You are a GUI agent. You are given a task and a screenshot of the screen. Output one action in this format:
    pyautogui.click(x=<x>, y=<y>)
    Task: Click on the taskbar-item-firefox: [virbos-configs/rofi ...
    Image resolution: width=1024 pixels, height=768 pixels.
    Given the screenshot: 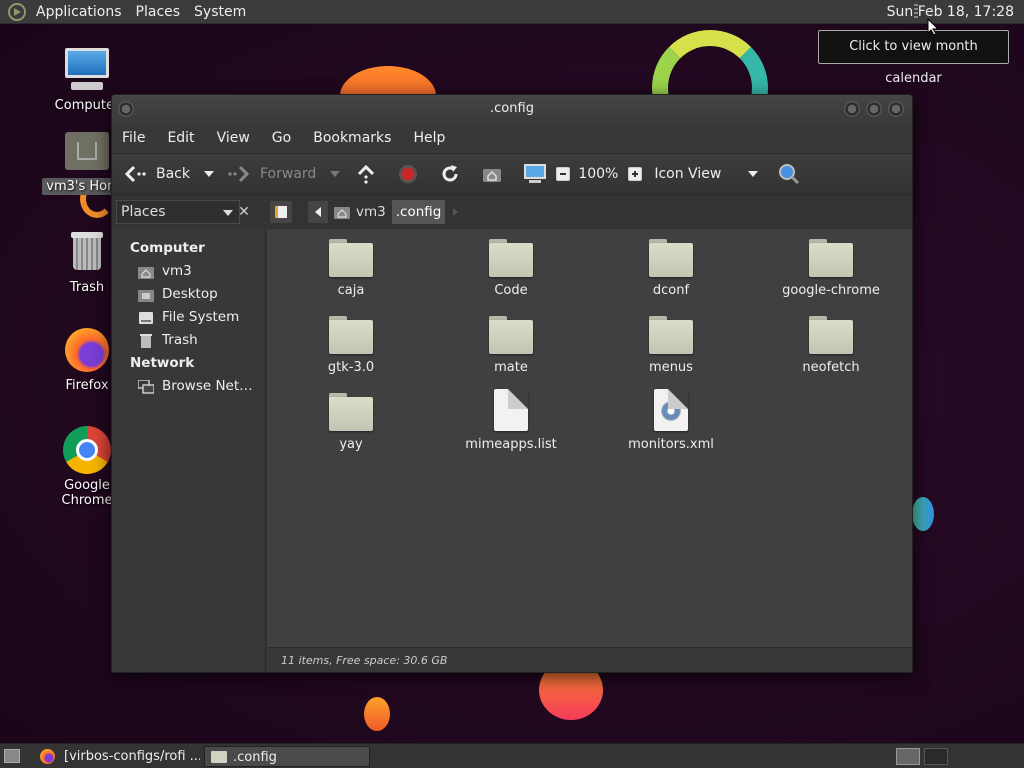 What is the action you would take?
    pyautogui.click(x=118, y=756)
    